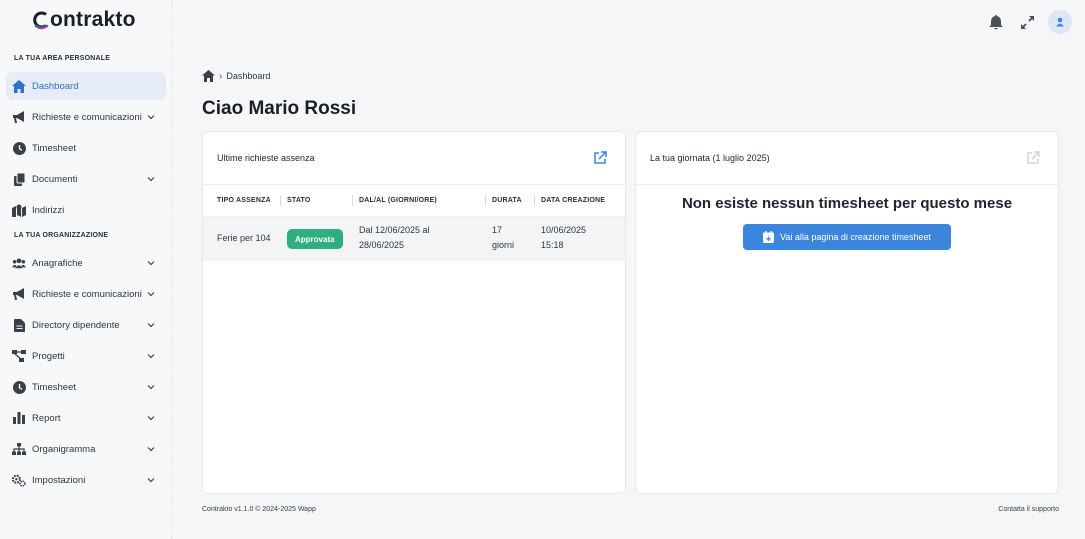  What do you see at coordinates (394, 238) in the screenshot?
I see `cell-range: Dal 12/06/2025 al 28/06/2025` at bounding box center [394, 238].